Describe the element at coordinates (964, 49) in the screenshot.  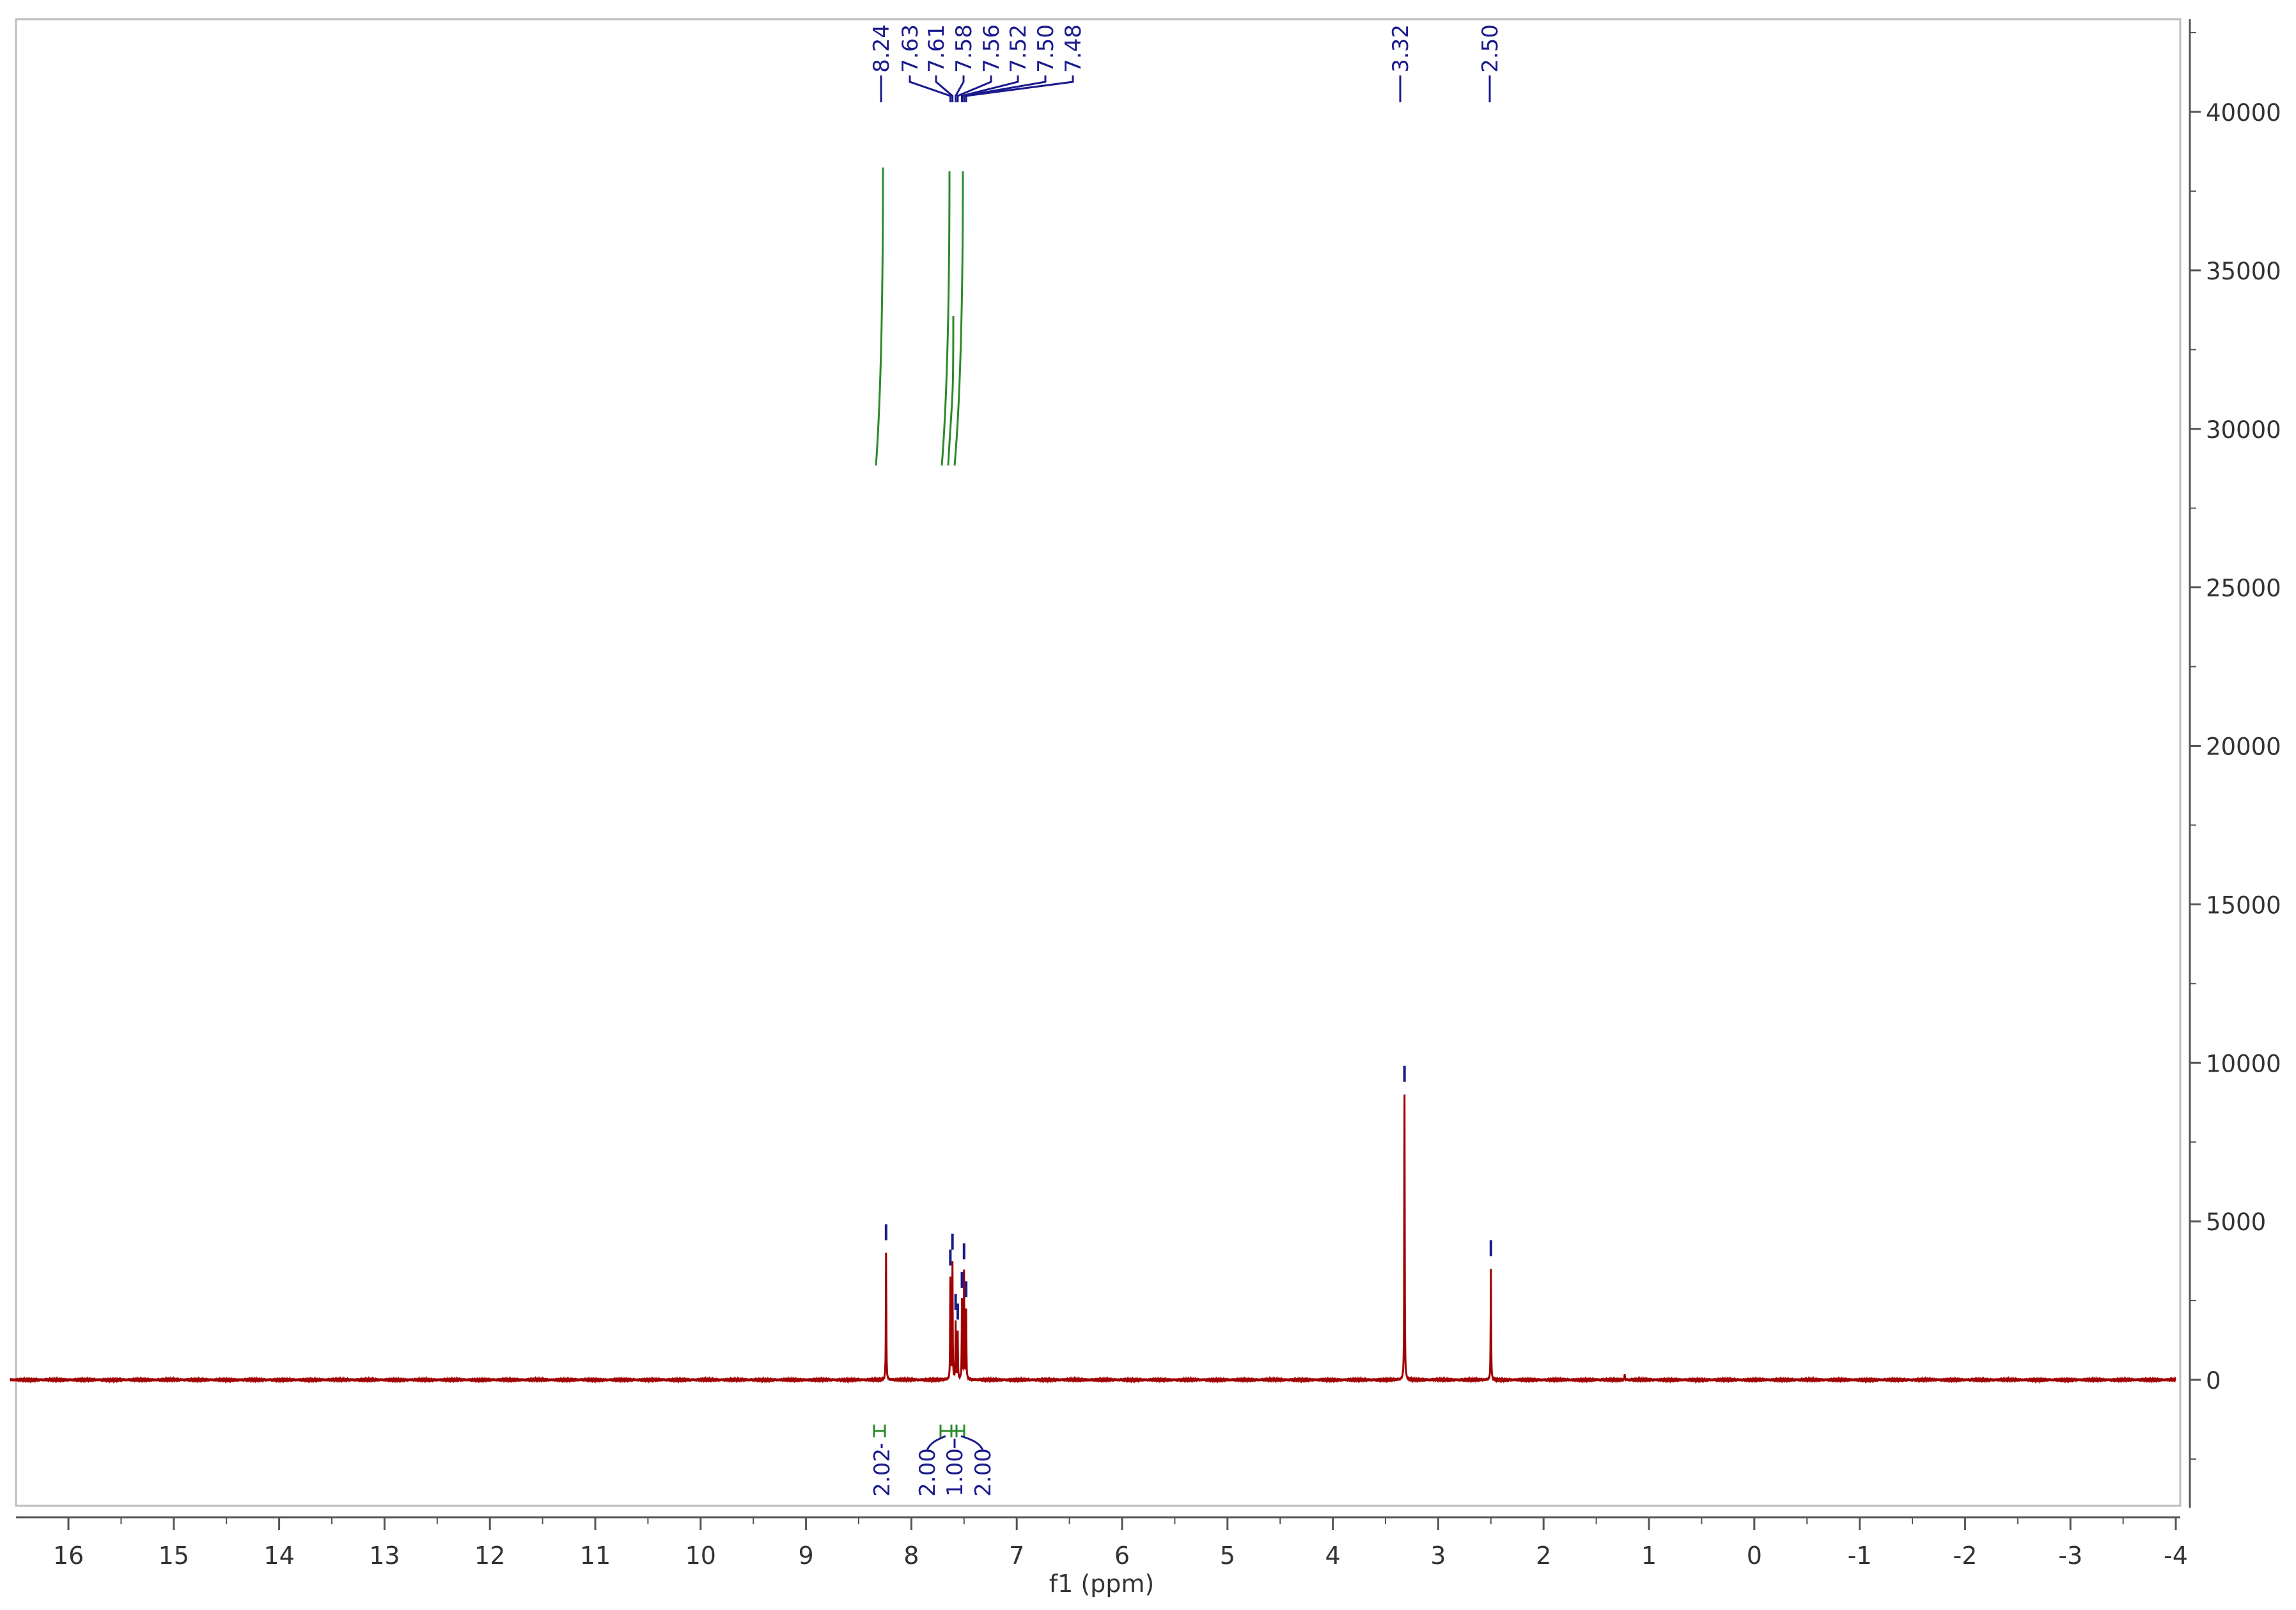
I see `peak-label: 7.58` at that location.